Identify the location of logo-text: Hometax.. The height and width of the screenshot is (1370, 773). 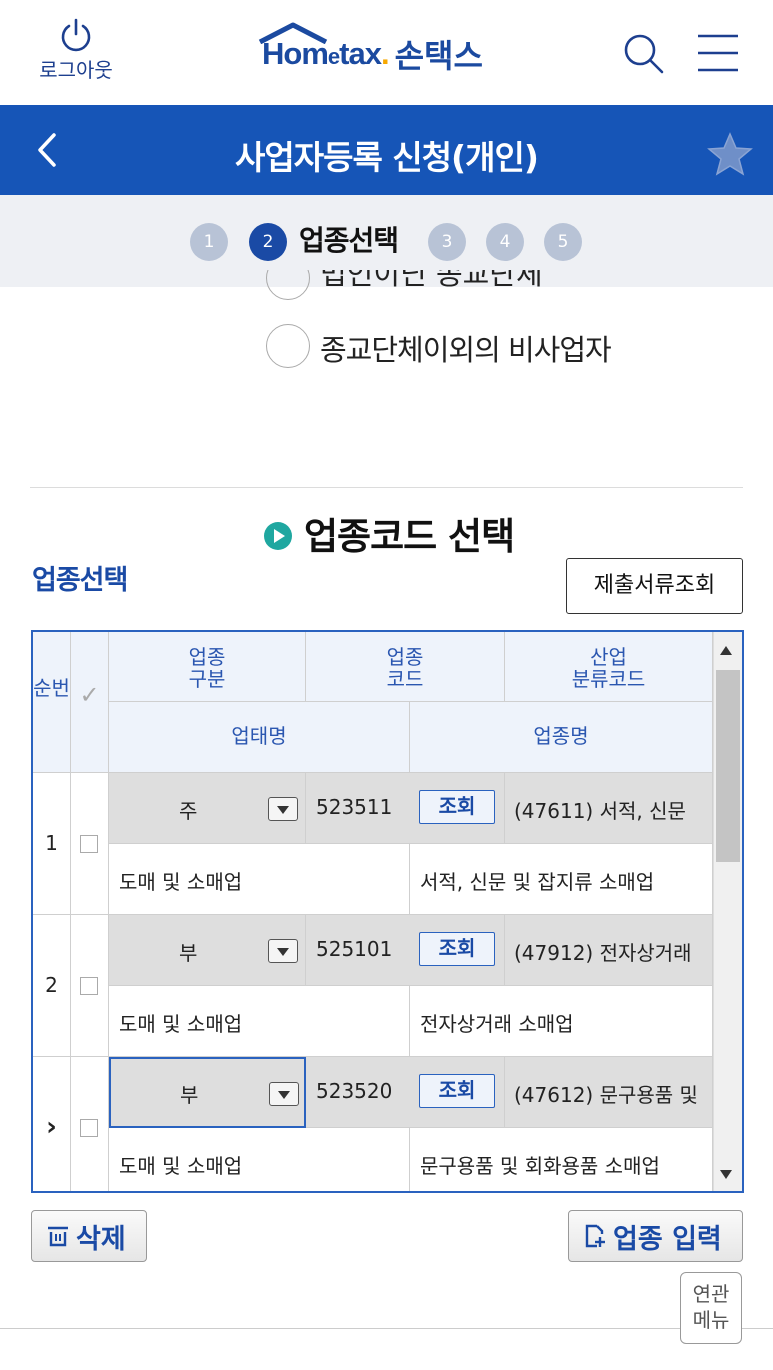
(324, 47).